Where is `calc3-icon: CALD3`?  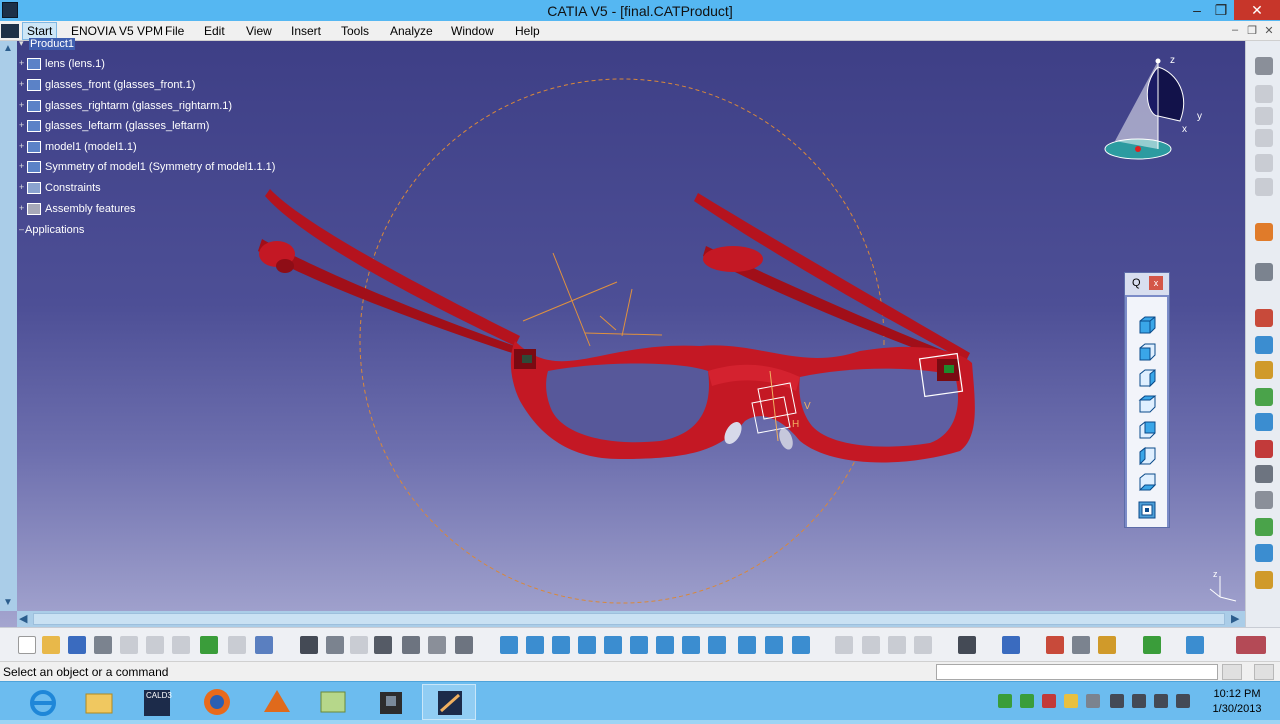
calc3-icon: CALD3 is located at coordinates (157, 702).